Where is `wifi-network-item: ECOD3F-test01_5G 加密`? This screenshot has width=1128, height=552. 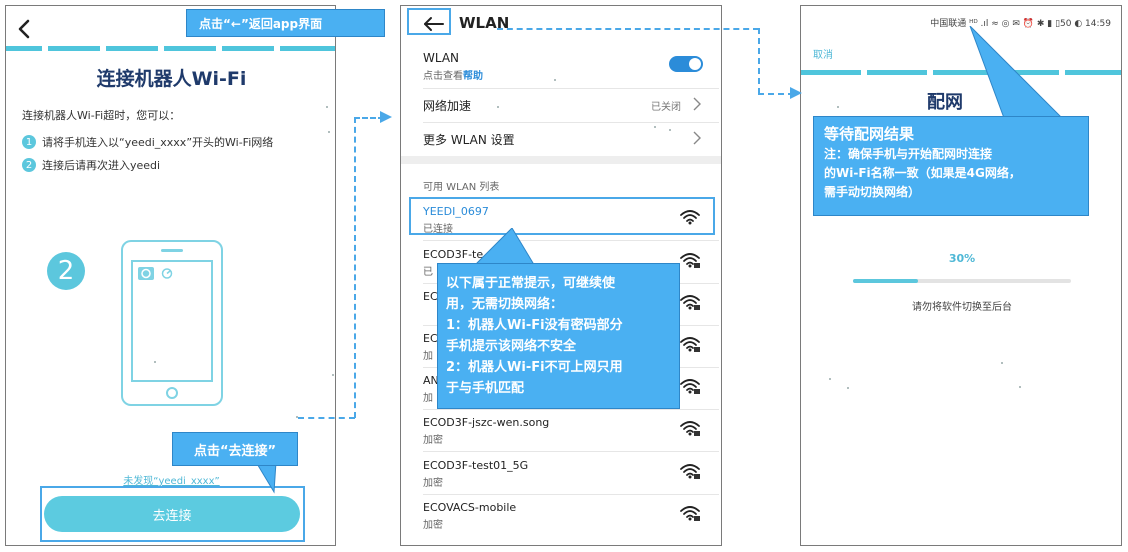 wifi-network-item: ECOD3F-test01_5G 加密 is located at coordinates (561, 474).